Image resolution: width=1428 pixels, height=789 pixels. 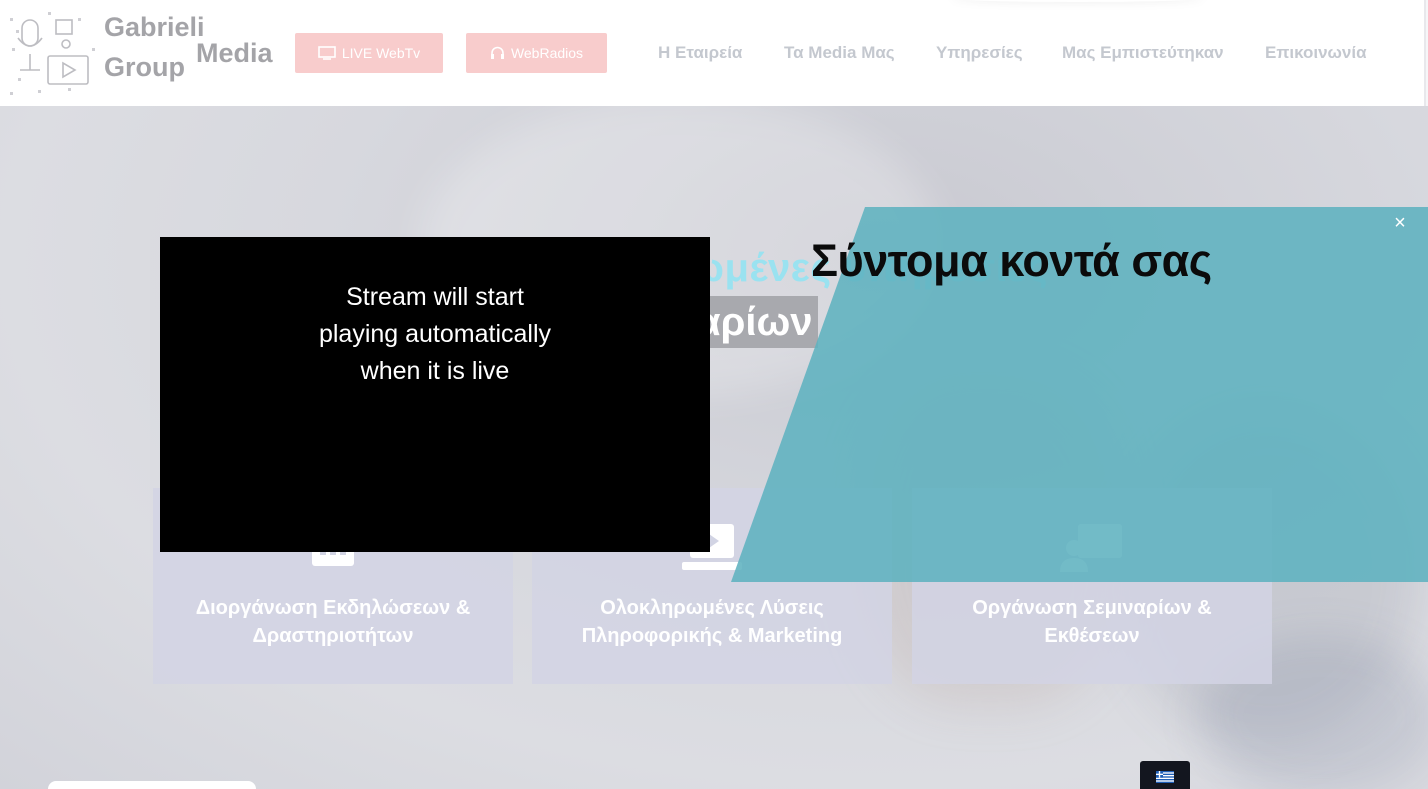 I want to click on webradios-label: WebRadios, so click(x=547, y=53).